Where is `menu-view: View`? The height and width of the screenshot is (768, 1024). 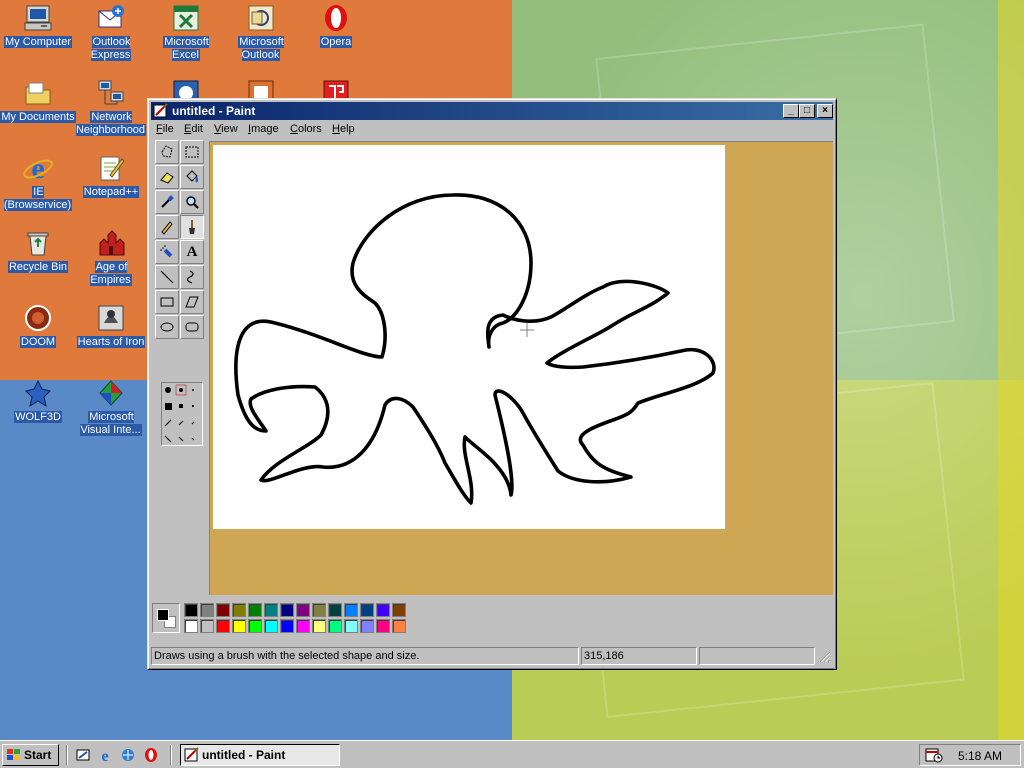 menu-view: View is located at coordinates (226, 129).